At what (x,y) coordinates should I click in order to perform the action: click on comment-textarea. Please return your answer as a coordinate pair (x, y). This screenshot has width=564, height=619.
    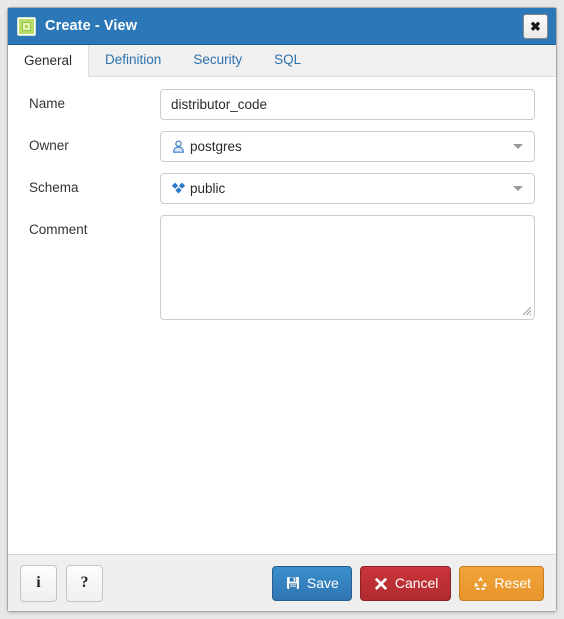
    Looking at the image, I should click on (347, 267).